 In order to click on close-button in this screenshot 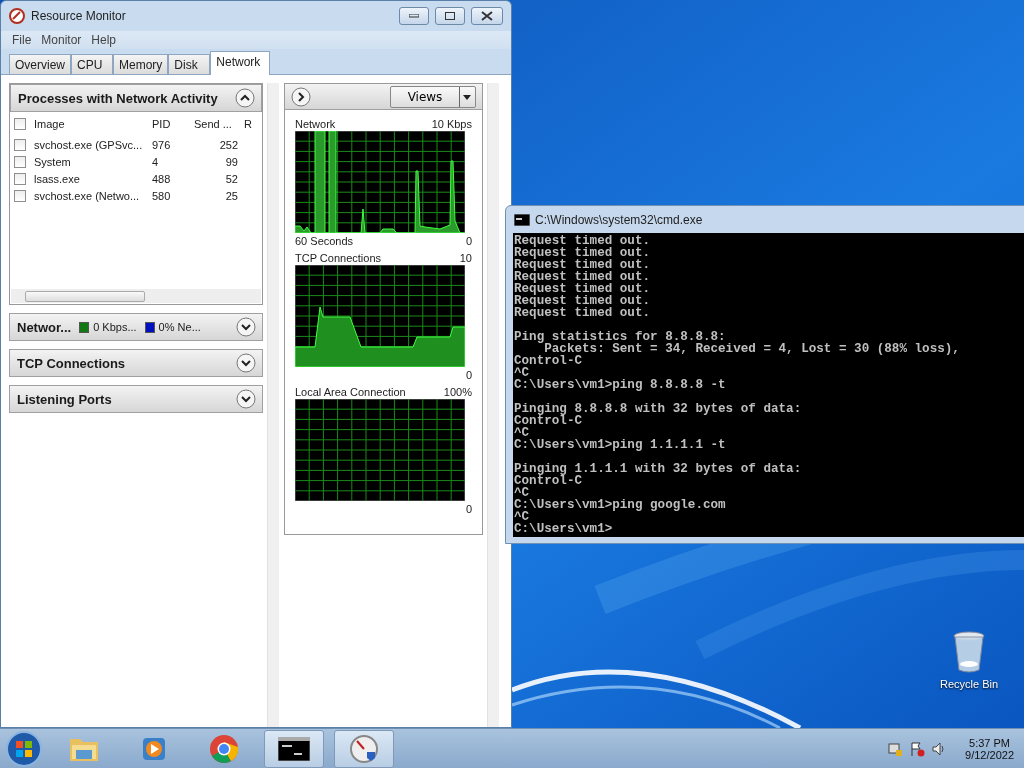, I will do `click(487, 16)`.